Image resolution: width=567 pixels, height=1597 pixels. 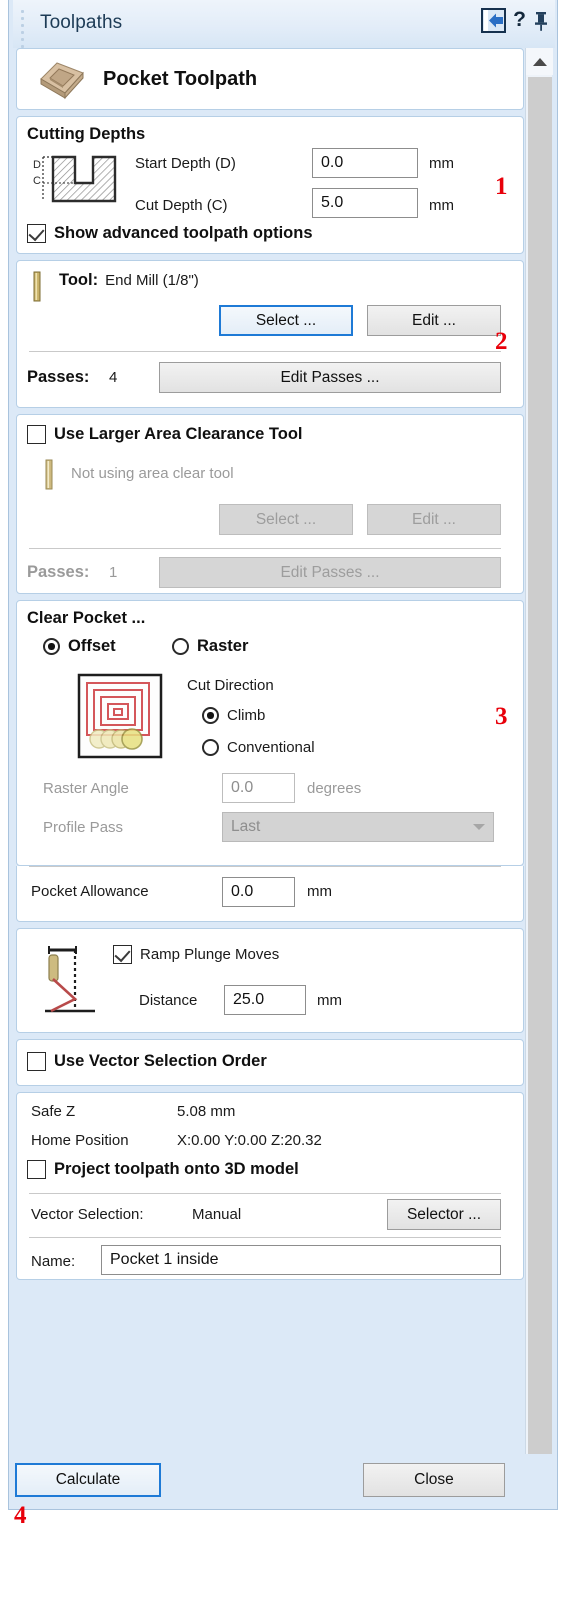 I want to click on svg-text: C, so click(x=37, y=181).